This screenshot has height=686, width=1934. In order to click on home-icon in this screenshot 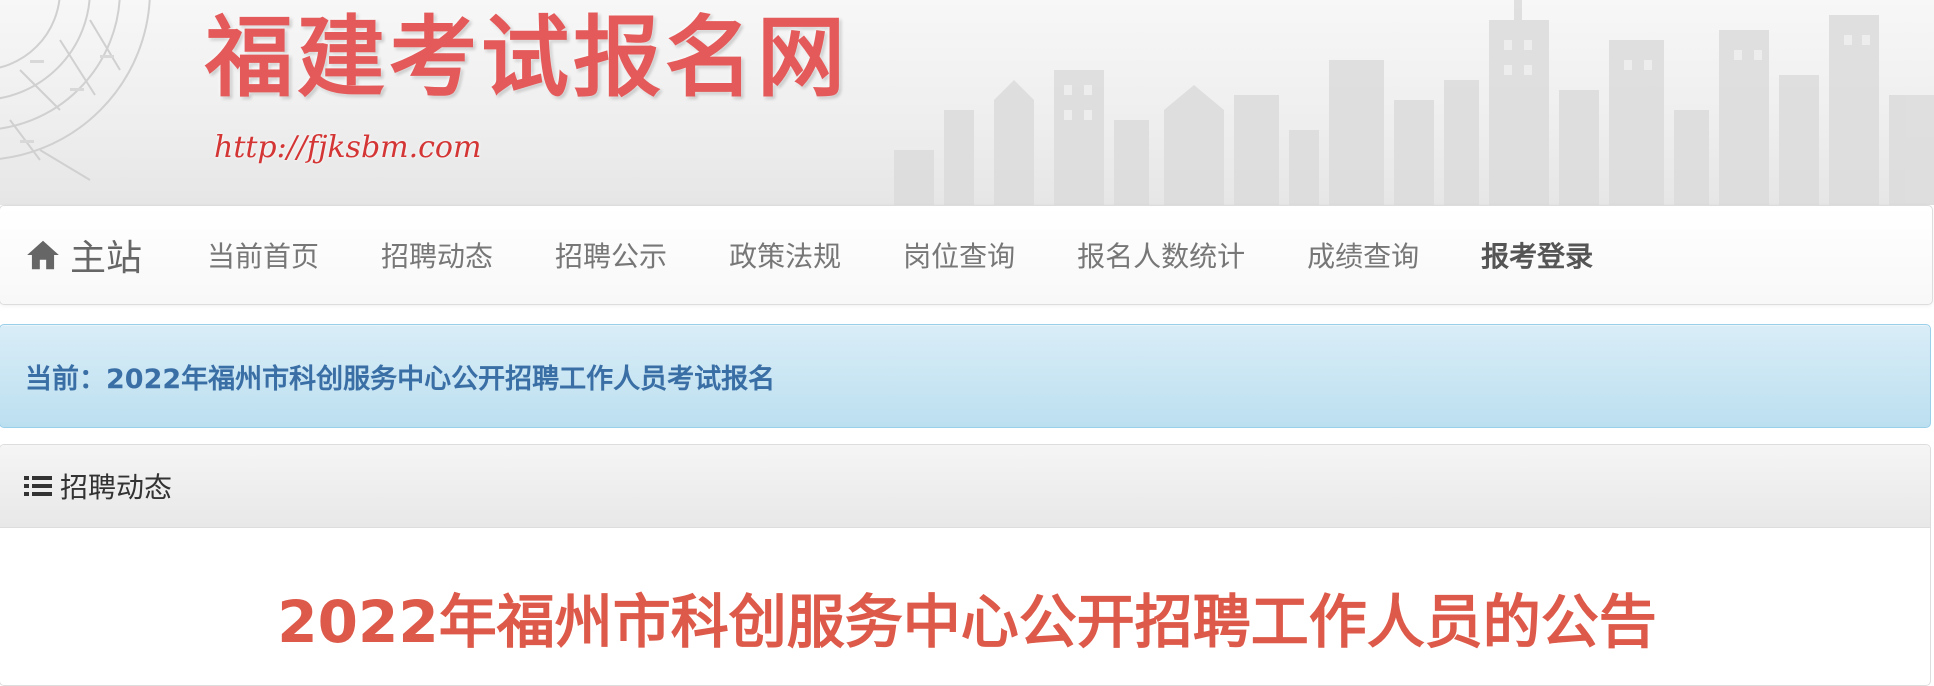, I will do `click(43, 255)`.